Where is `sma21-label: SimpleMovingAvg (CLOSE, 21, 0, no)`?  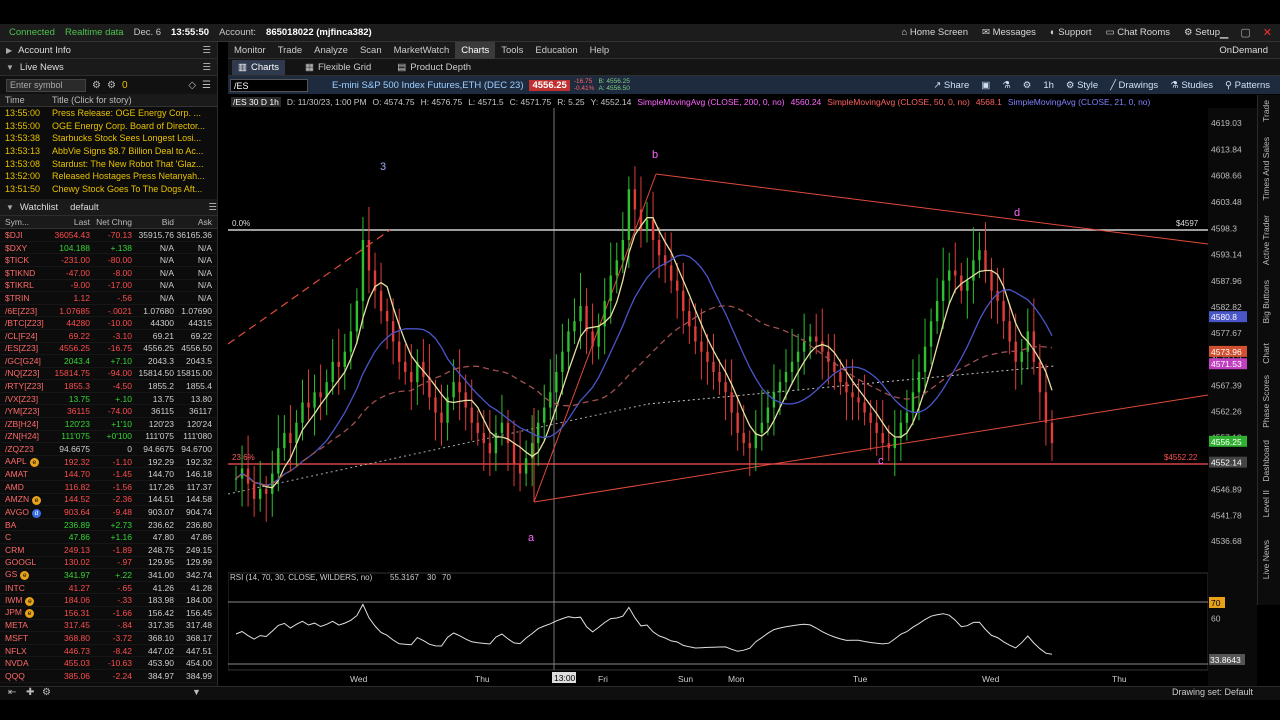 sma21-label: SimpleMovingAvg (CLOSE, 21, 0, no) is located at coordinates (1079, 102).